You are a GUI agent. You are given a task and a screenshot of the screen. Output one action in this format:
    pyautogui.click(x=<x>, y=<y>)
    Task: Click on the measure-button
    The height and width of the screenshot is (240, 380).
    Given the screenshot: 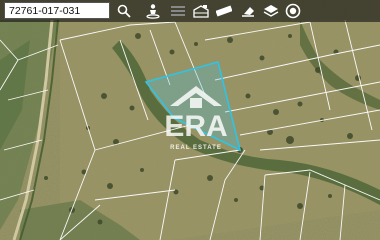 What is the action you would take?
    pyautogui.click(x=224, y=11)
    